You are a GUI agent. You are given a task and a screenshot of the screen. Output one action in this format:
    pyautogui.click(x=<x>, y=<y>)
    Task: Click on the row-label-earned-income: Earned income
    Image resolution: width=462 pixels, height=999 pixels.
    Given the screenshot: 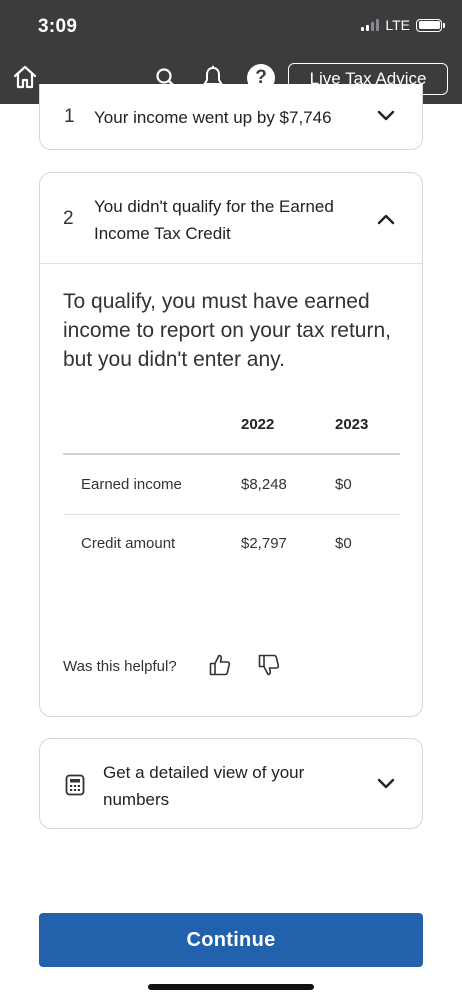 What is the action you would take?
    pyautogui.click(x=131, y=484)
    